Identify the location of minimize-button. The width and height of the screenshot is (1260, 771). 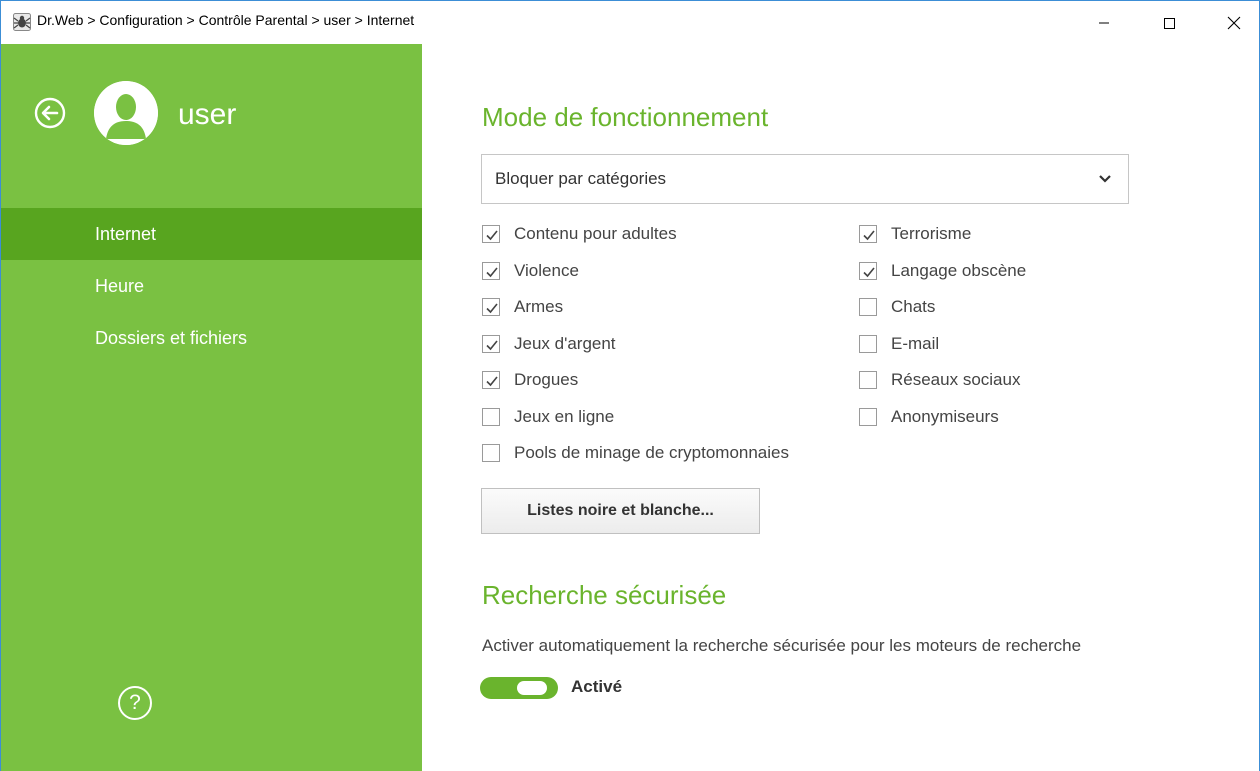
(1104, 22).